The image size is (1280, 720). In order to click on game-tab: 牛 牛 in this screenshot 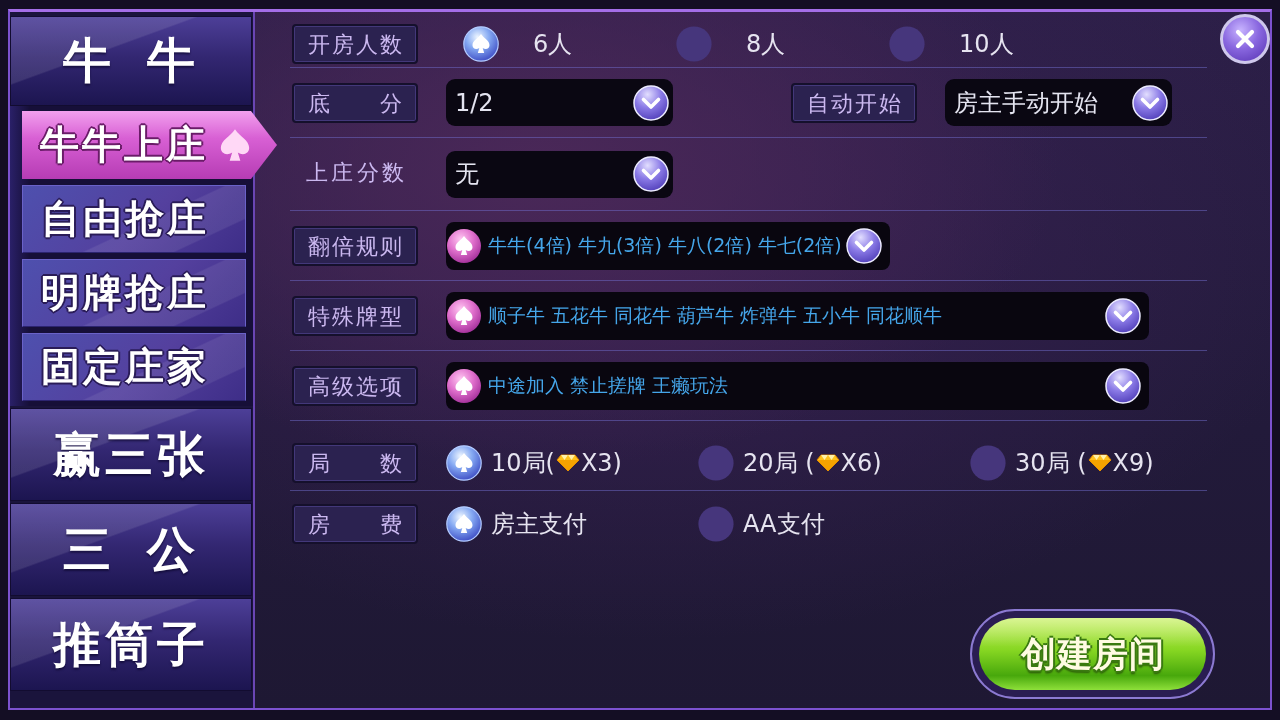, I will do `click(131, 61)`.